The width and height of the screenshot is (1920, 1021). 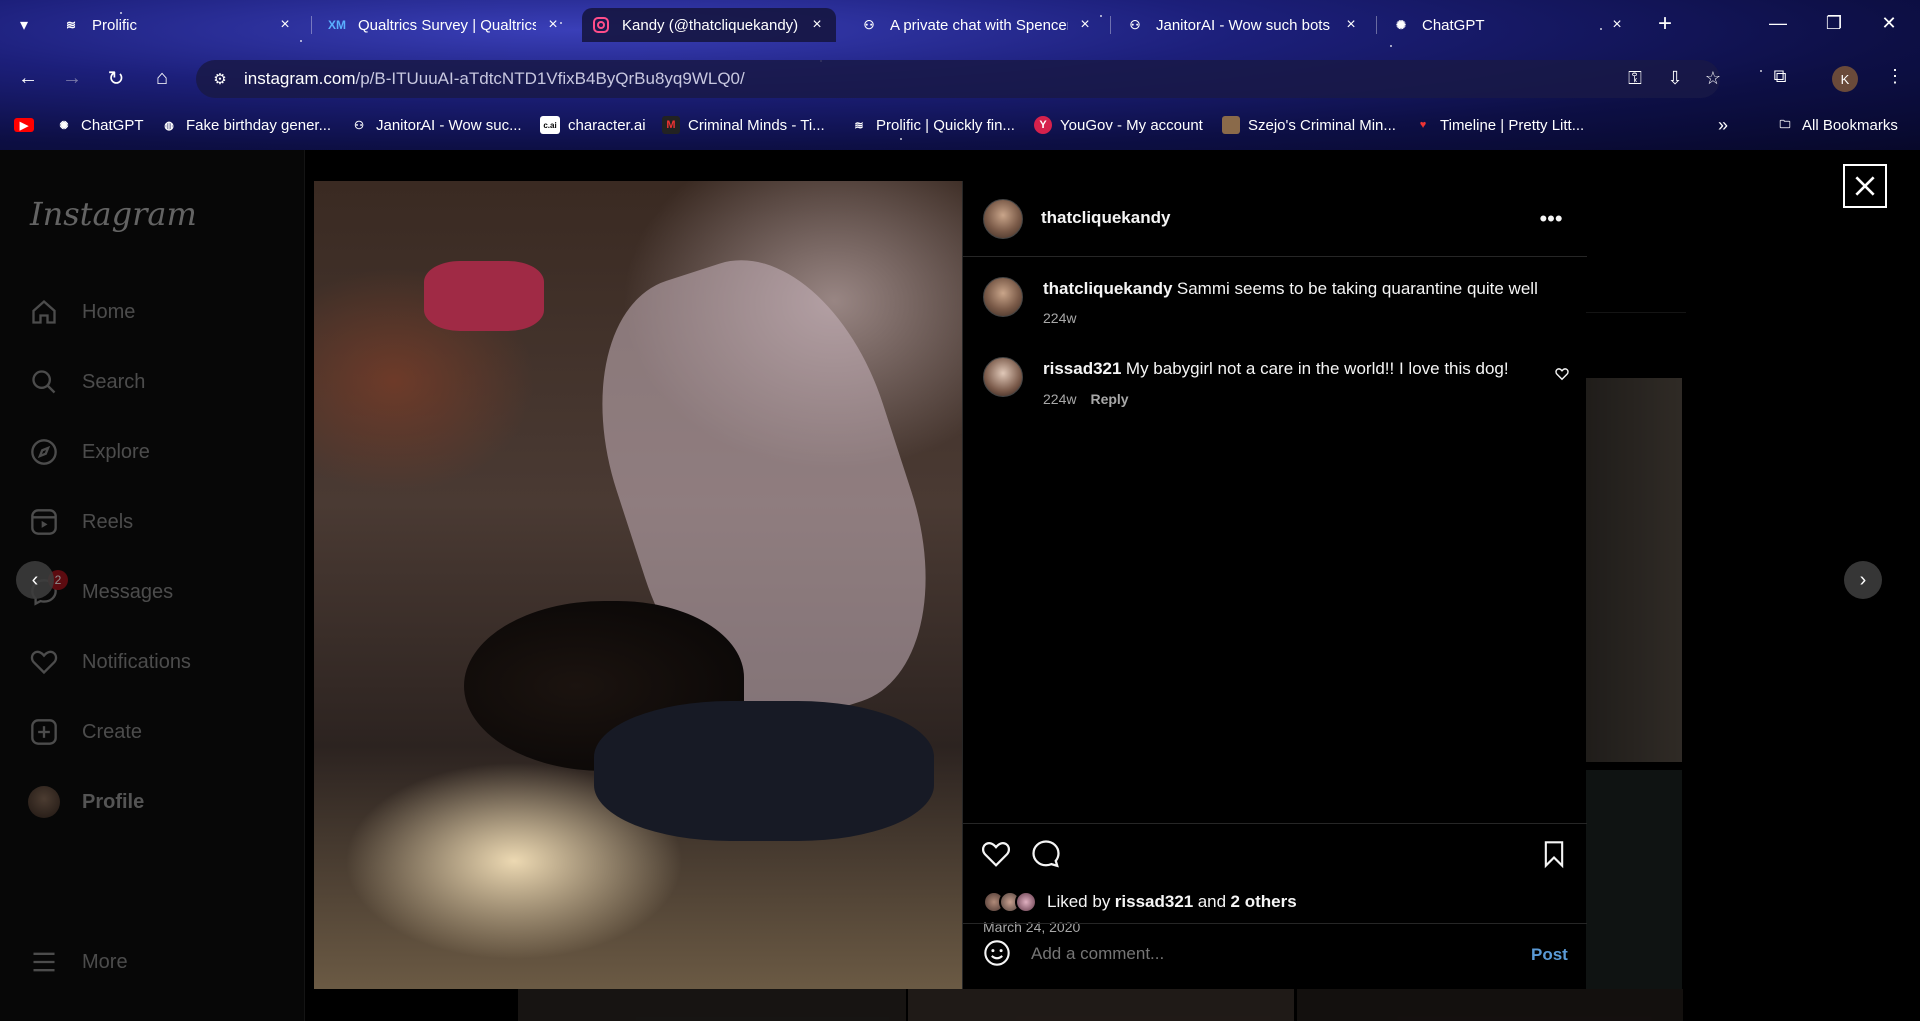 I want to click on liked-by-others-link: 2 others, so click(x=1264, y=902).